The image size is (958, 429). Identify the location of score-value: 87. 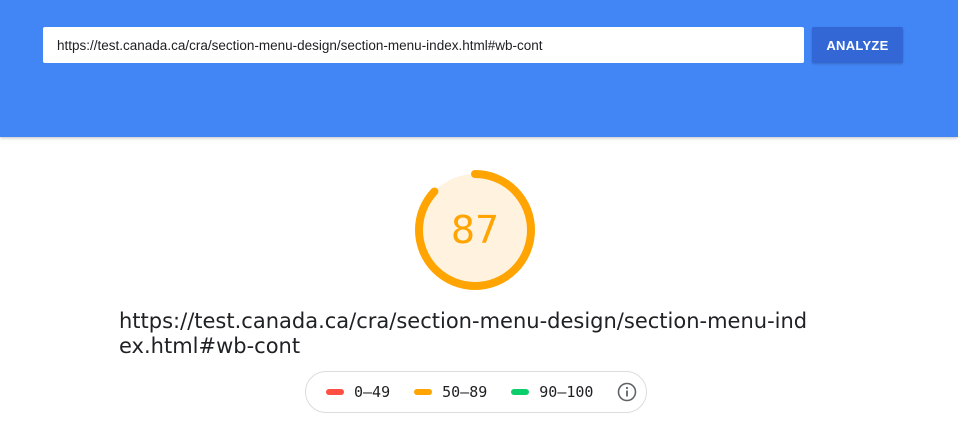
(475, 230).